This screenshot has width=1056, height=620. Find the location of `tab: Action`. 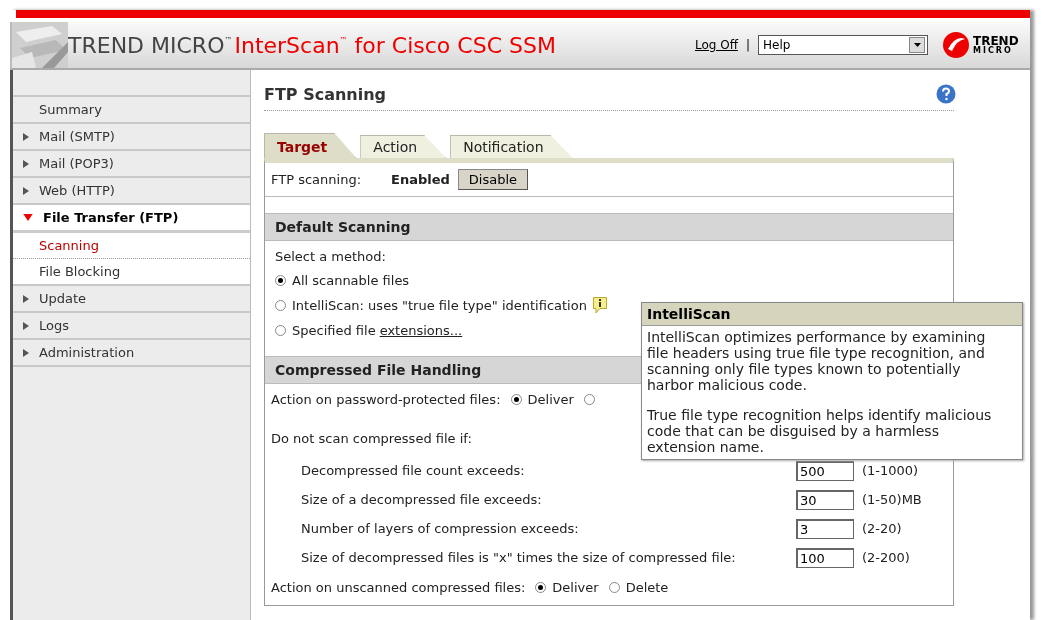

tab: Action is located at coordinates (403, 146).